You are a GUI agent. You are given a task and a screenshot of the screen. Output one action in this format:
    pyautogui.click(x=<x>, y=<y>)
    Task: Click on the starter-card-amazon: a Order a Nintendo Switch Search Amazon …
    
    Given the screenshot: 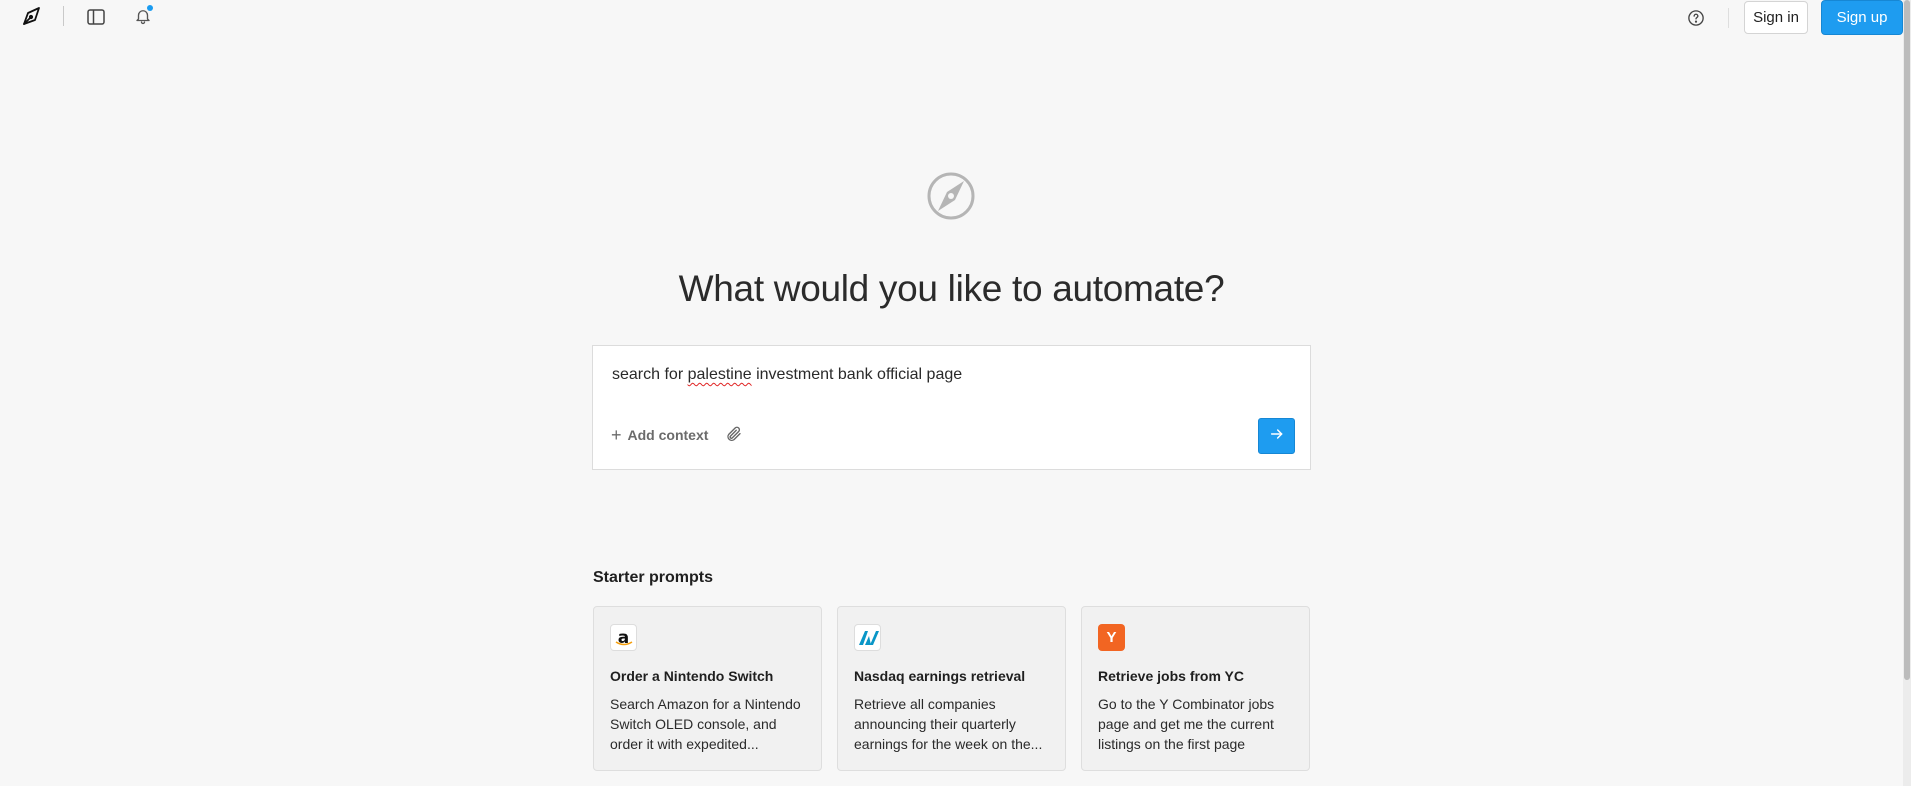 What is the action you would take?
    pyautogui.click(x=707, y=688)
    